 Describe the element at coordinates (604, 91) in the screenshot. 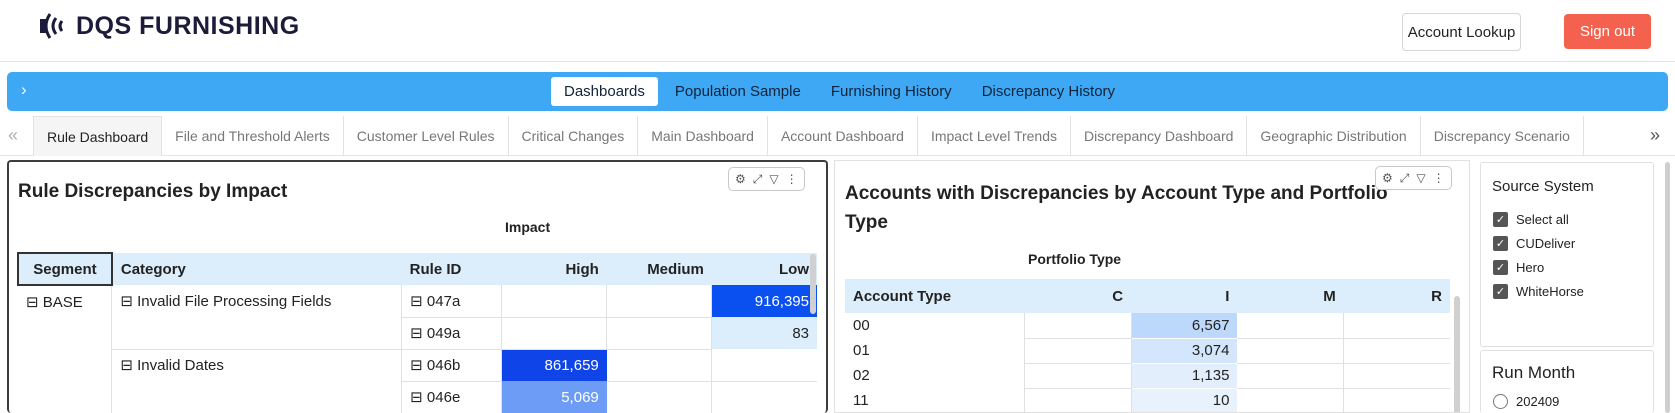

I see `nav-item-dashboards: Dashboards` at that location.